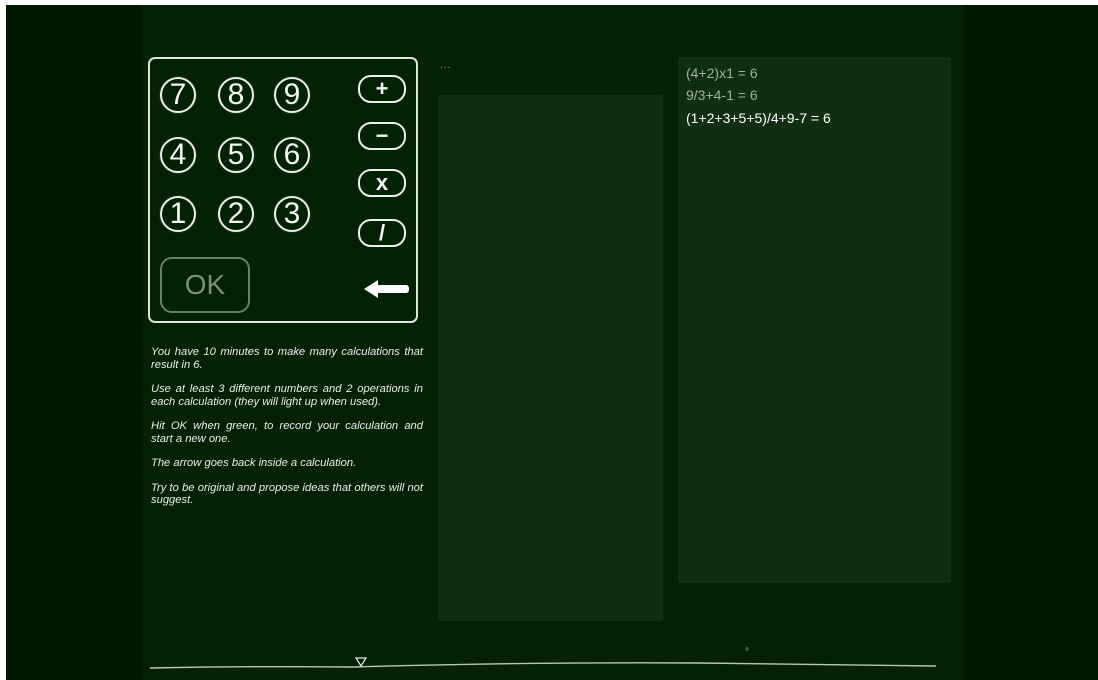 The image size is (1098, 680). What do you see at coordinates (236, 155) in the screenshot?
I see `digit-5-button: 5` at bounding box center [236, 155].